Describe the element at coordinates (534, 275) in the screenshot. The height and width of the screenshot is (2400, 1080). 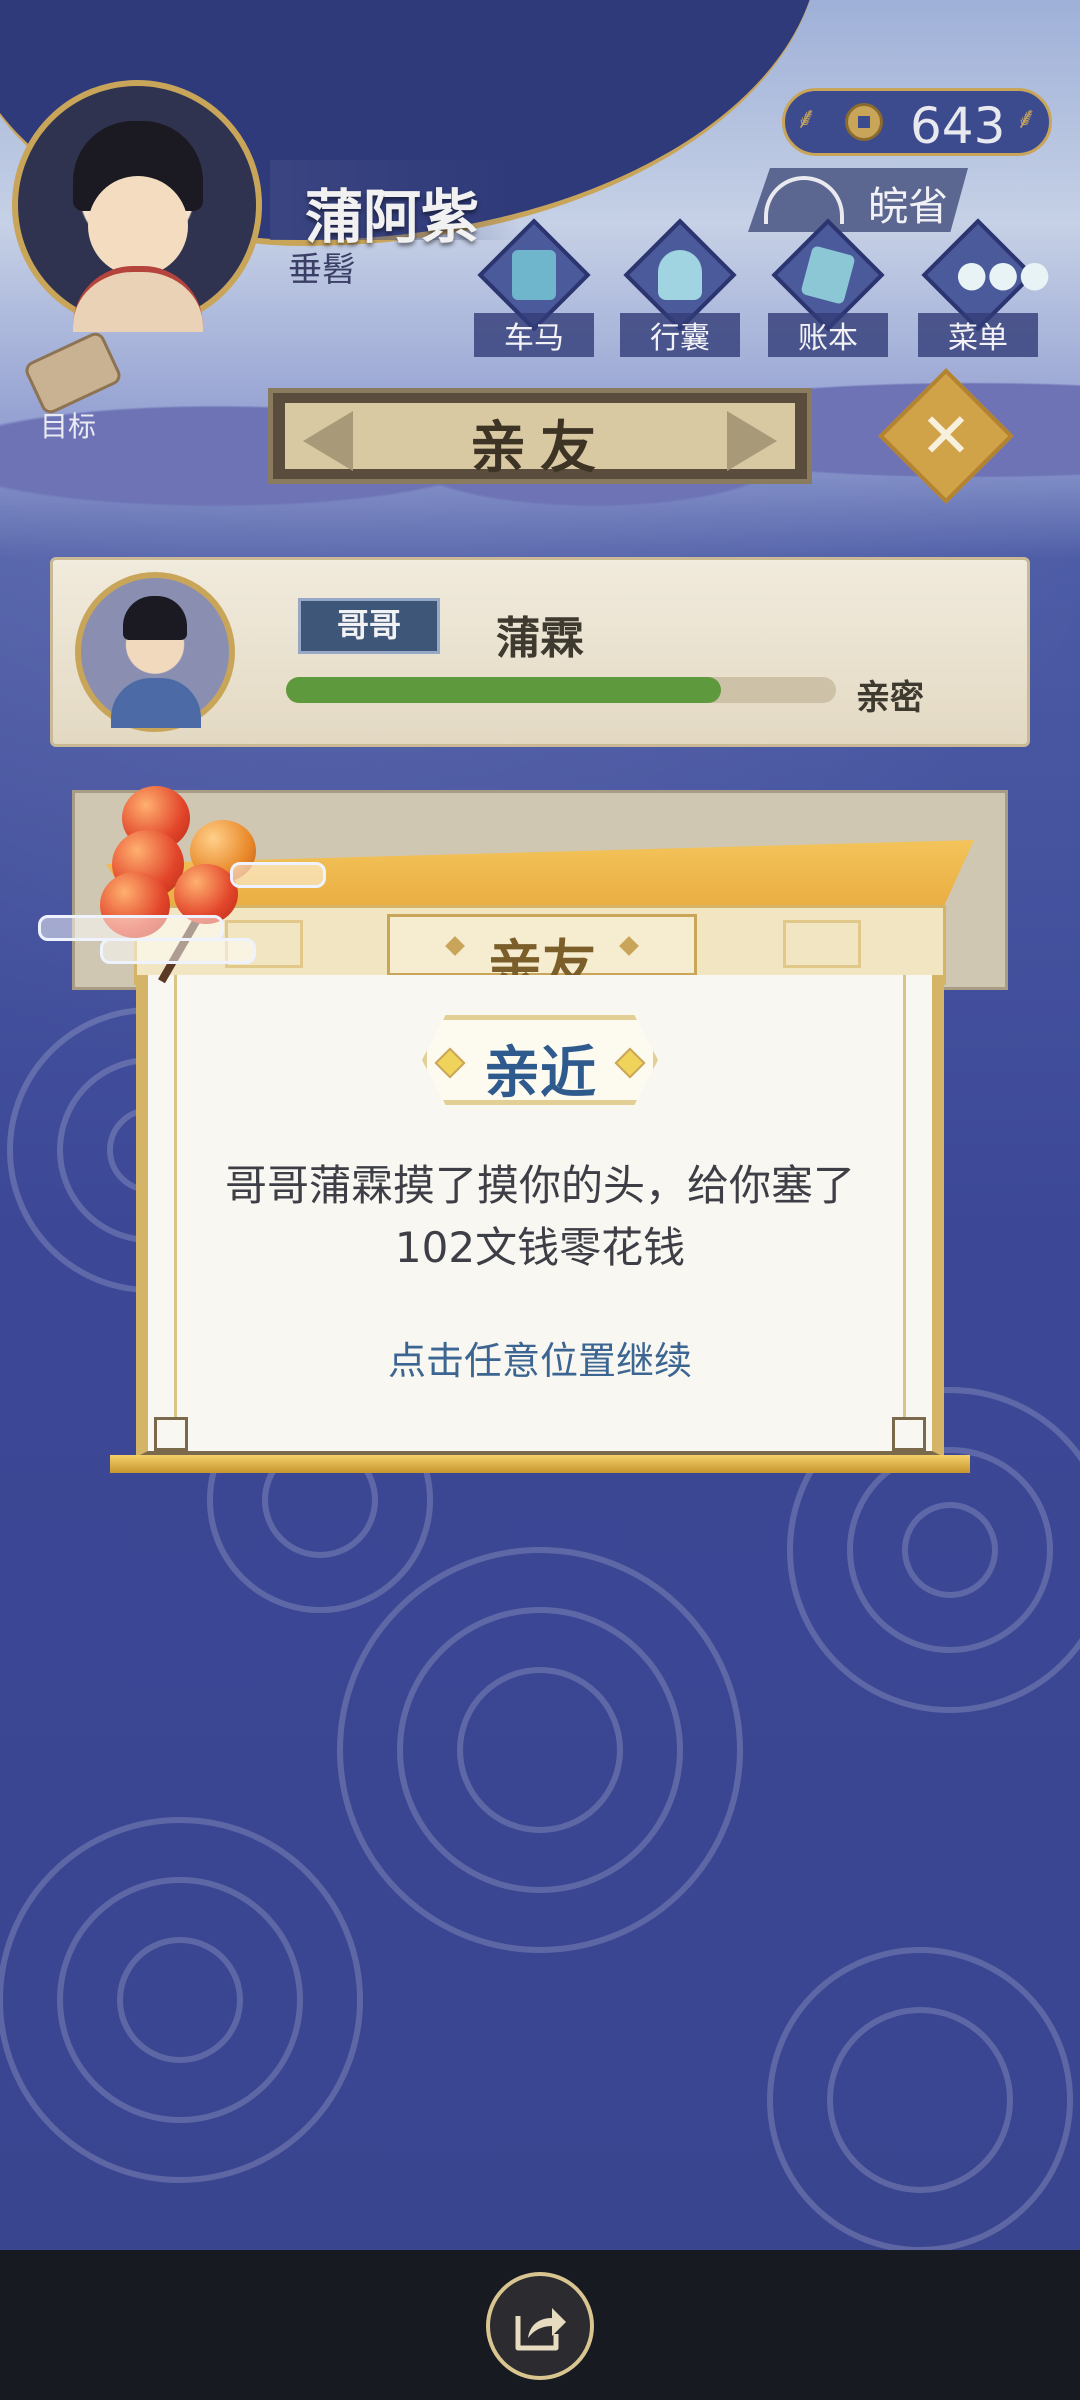
I see `carriage-icon` at that location.